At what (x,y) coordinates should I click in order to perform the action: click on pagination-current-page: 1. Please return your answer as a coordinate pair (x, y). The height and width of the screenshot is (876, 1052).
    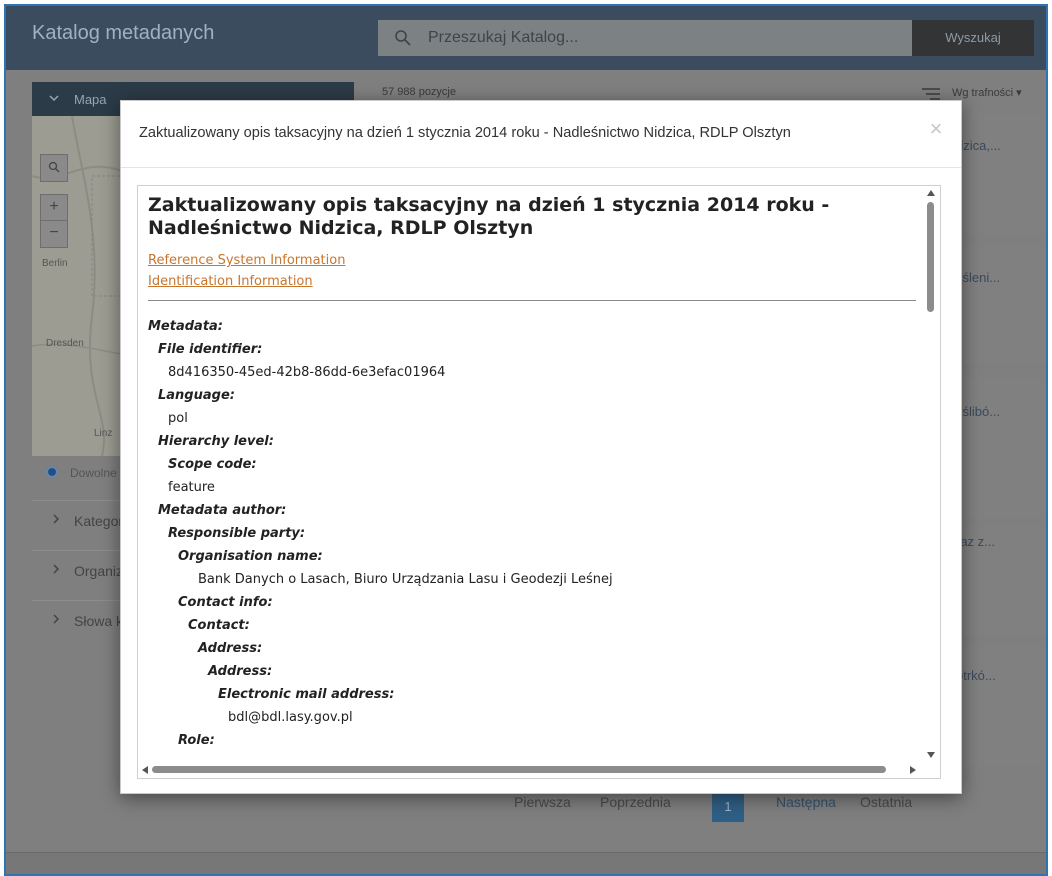
    Looking at the image, I should click on (728, 807).